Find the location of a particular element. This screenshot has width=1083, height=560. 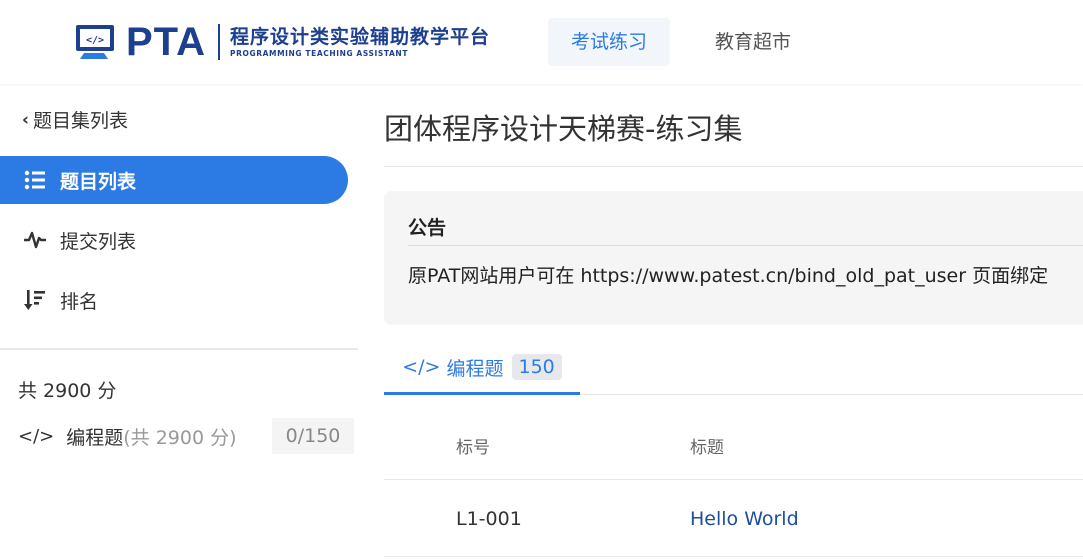

code-monitor-icon: </> is located at coordinates (95, 42).